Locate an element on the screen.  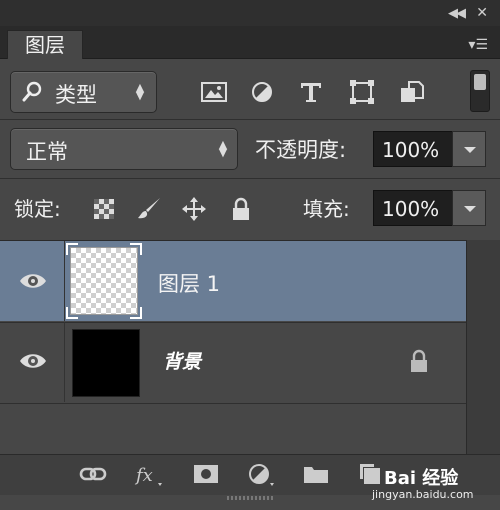
panel-title-bar is located at coordinates (250, 13).